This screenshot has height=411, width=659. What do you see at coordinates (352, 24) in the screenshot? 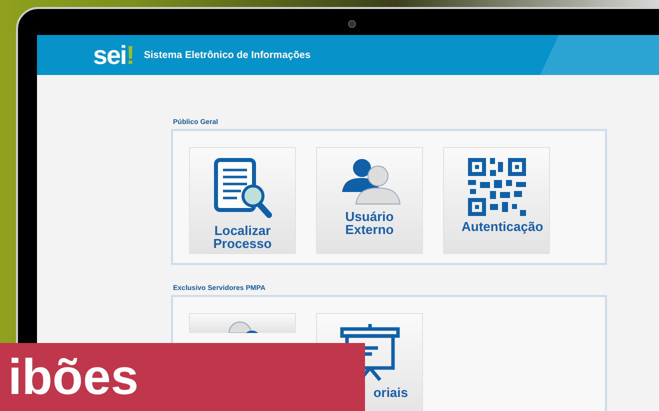
I see `camera-icon` at bounding box center [352, 24].